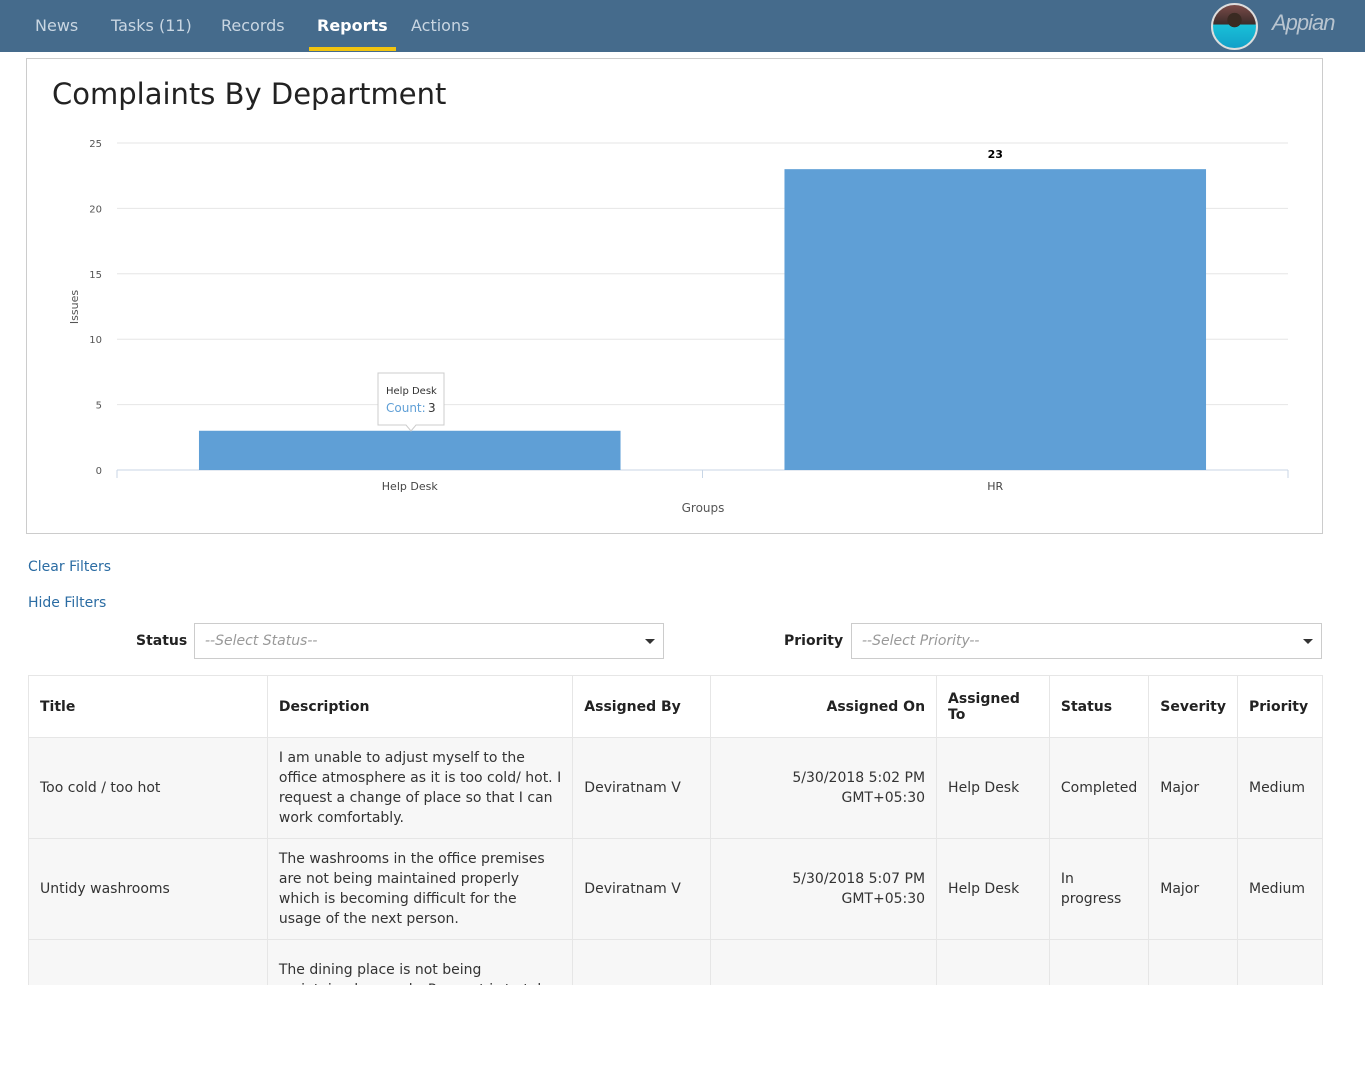 The image size is (1365, 1069). What do you see at coordinates (1099, 788) in the screenshot?
I see `table-cell: Completed` at bounding box center [1099, 788].